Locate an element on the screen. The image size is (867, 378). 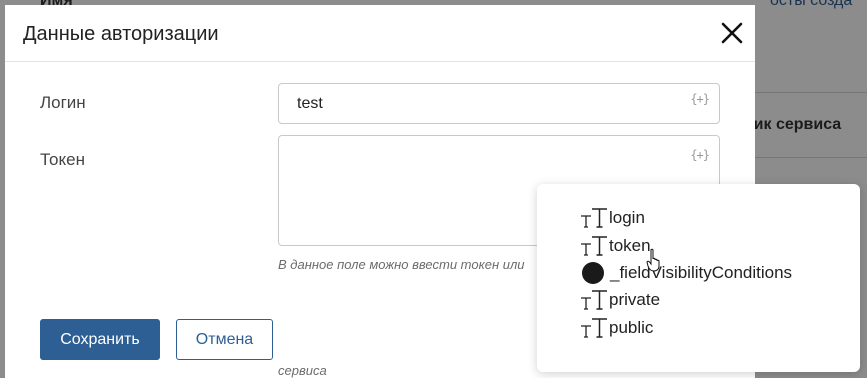
variable-item-label: public is located at coordinates (631, 327).